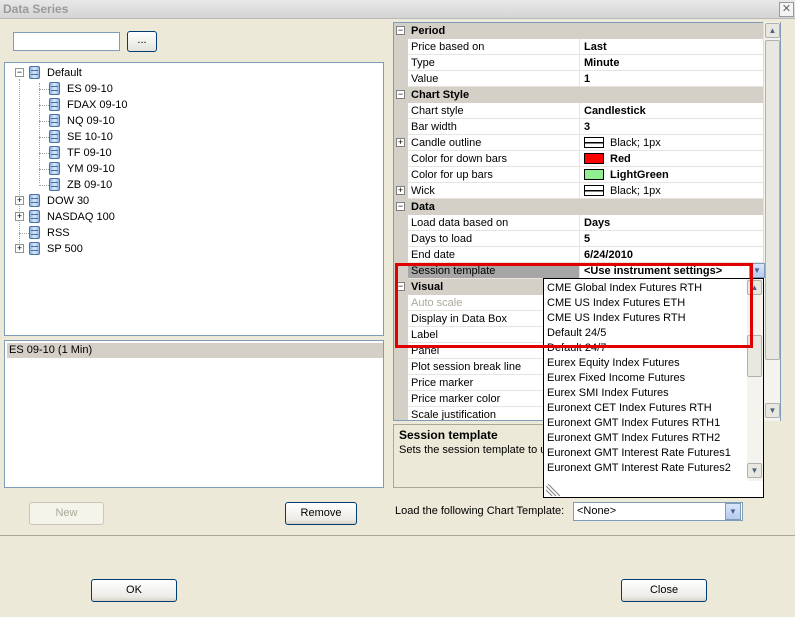  What do you see at coordinates (190, 121) in the screenshot?
I see `tree-node: NQ 09-10` at bounding box center [190, 121].